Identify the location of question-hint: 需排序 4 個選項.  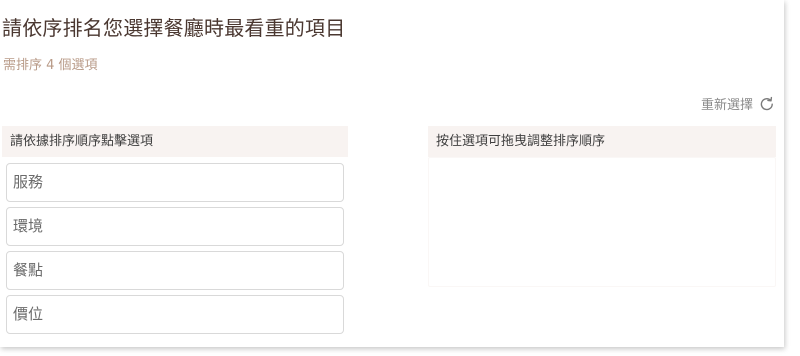
(50, 65).